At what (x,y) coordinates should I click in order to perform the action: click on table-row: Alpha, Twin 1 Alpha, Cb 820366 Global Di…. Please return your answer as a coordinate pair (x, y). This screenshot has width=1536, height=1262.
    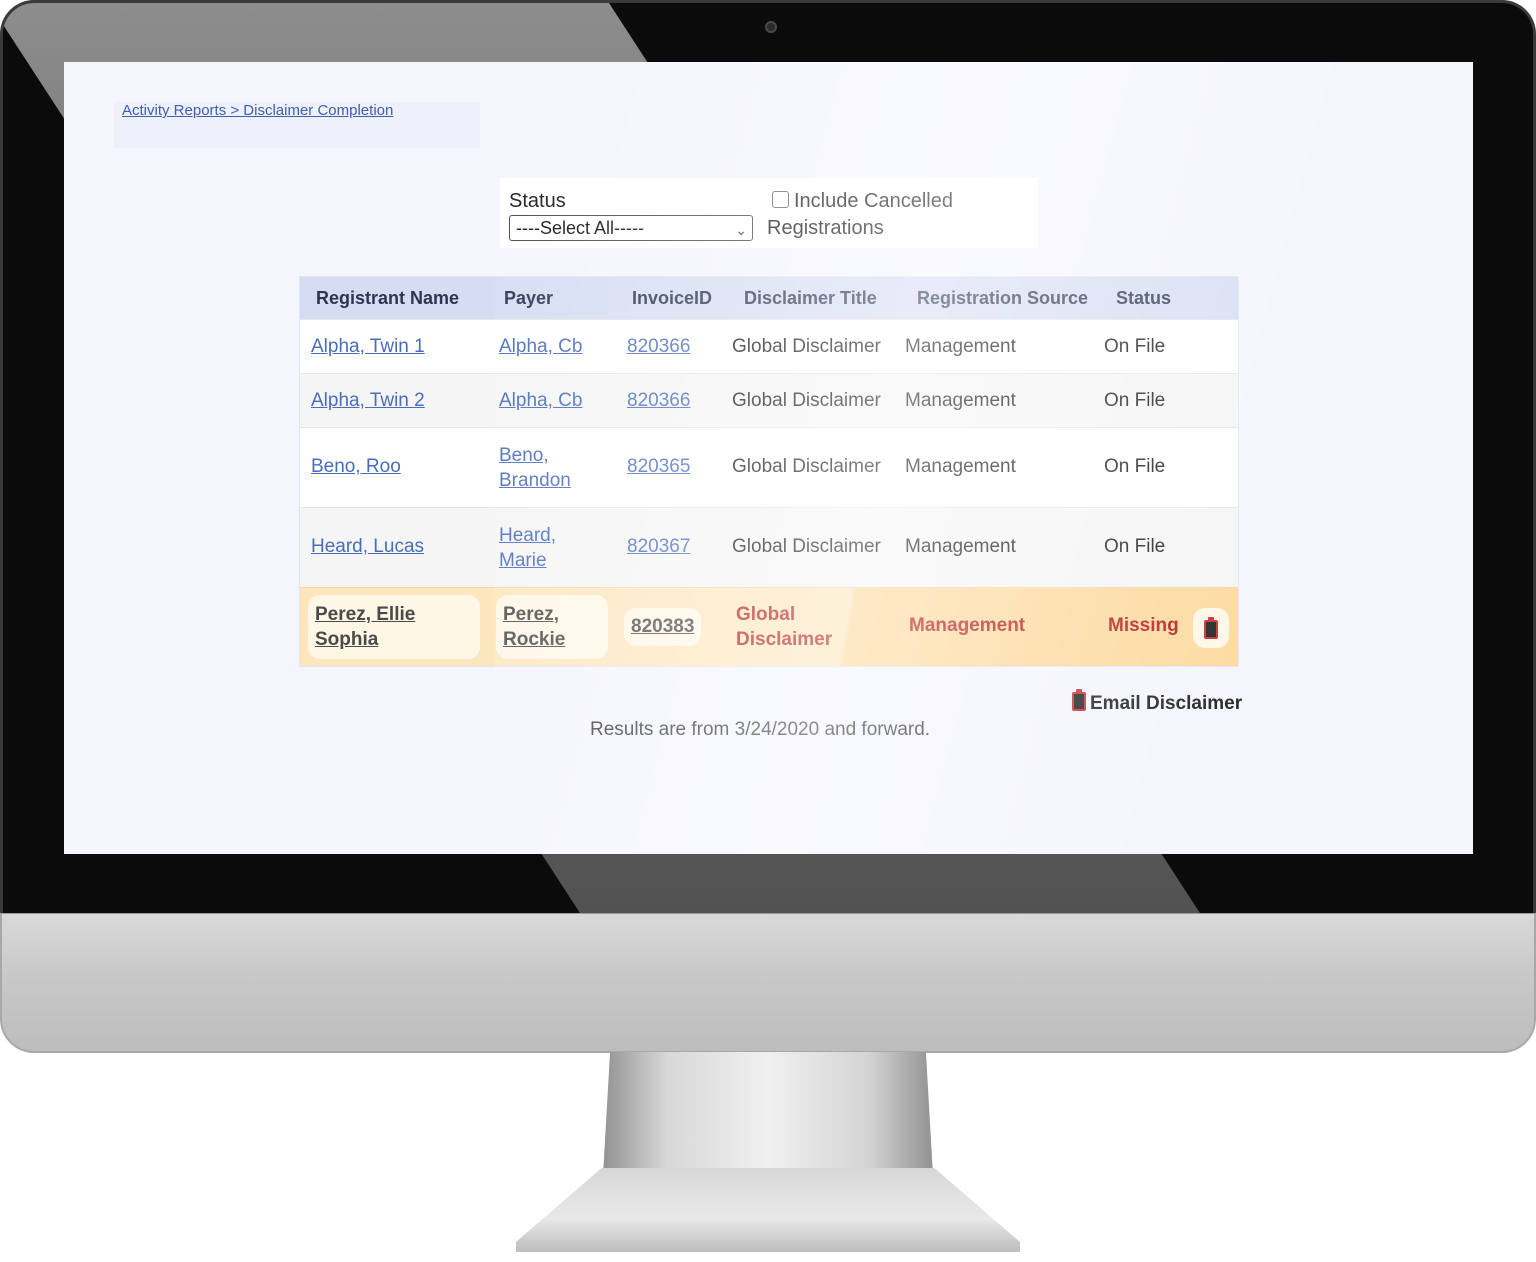
    Looking at the image, I should click on (769, 346).